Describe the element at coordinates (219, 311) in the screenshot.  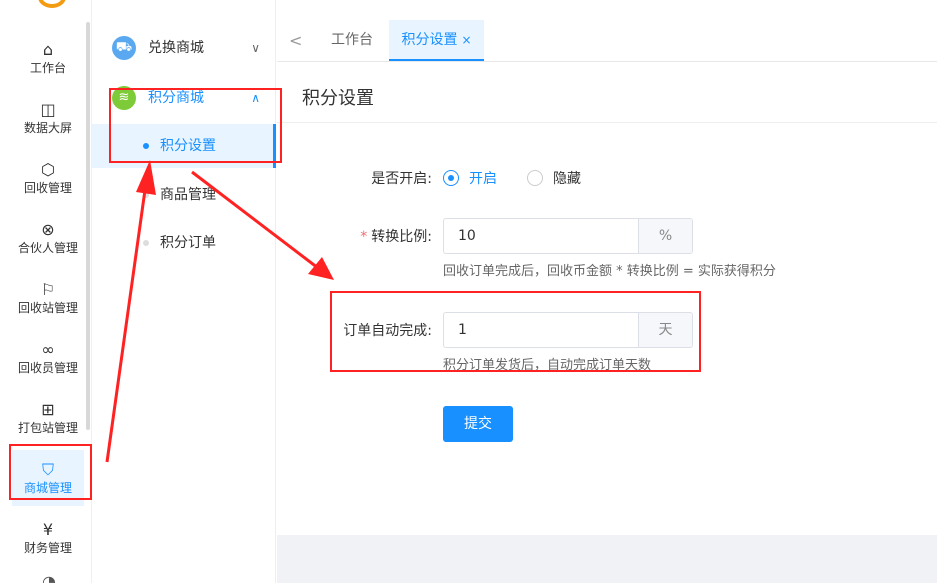
I see `annotation-arrows` at that location.